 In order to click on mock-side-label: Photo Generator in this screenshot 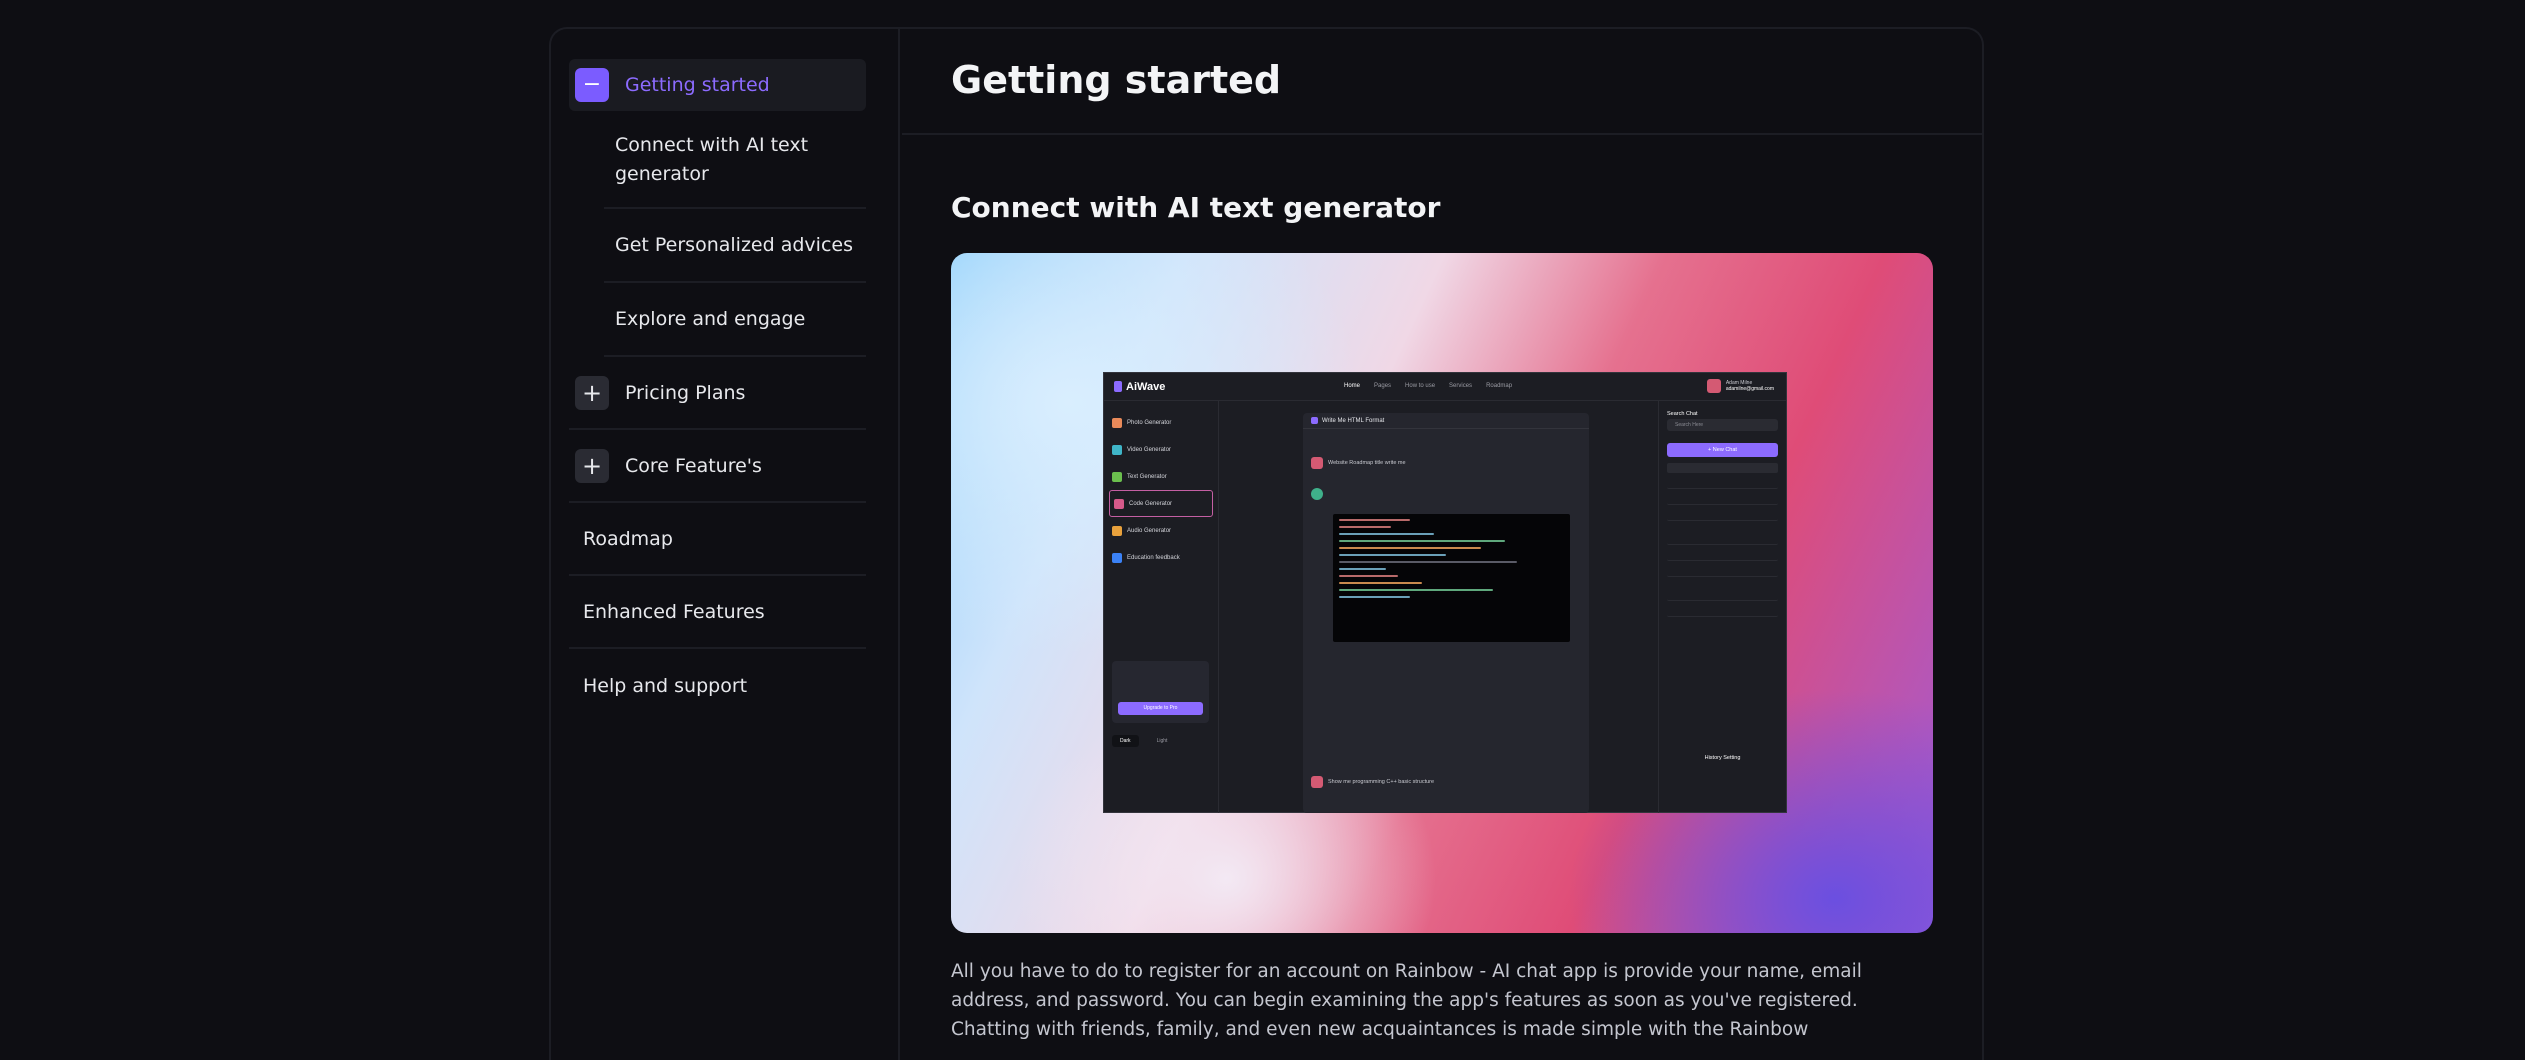, I will do `click(1149, 422)`.